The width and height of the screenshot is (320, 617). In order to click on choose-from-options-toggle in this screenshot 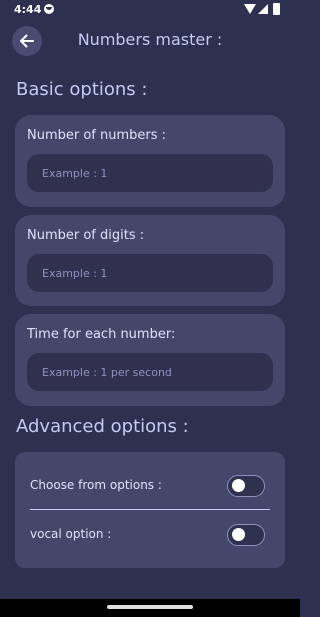, I will do `click(246, 486)`.